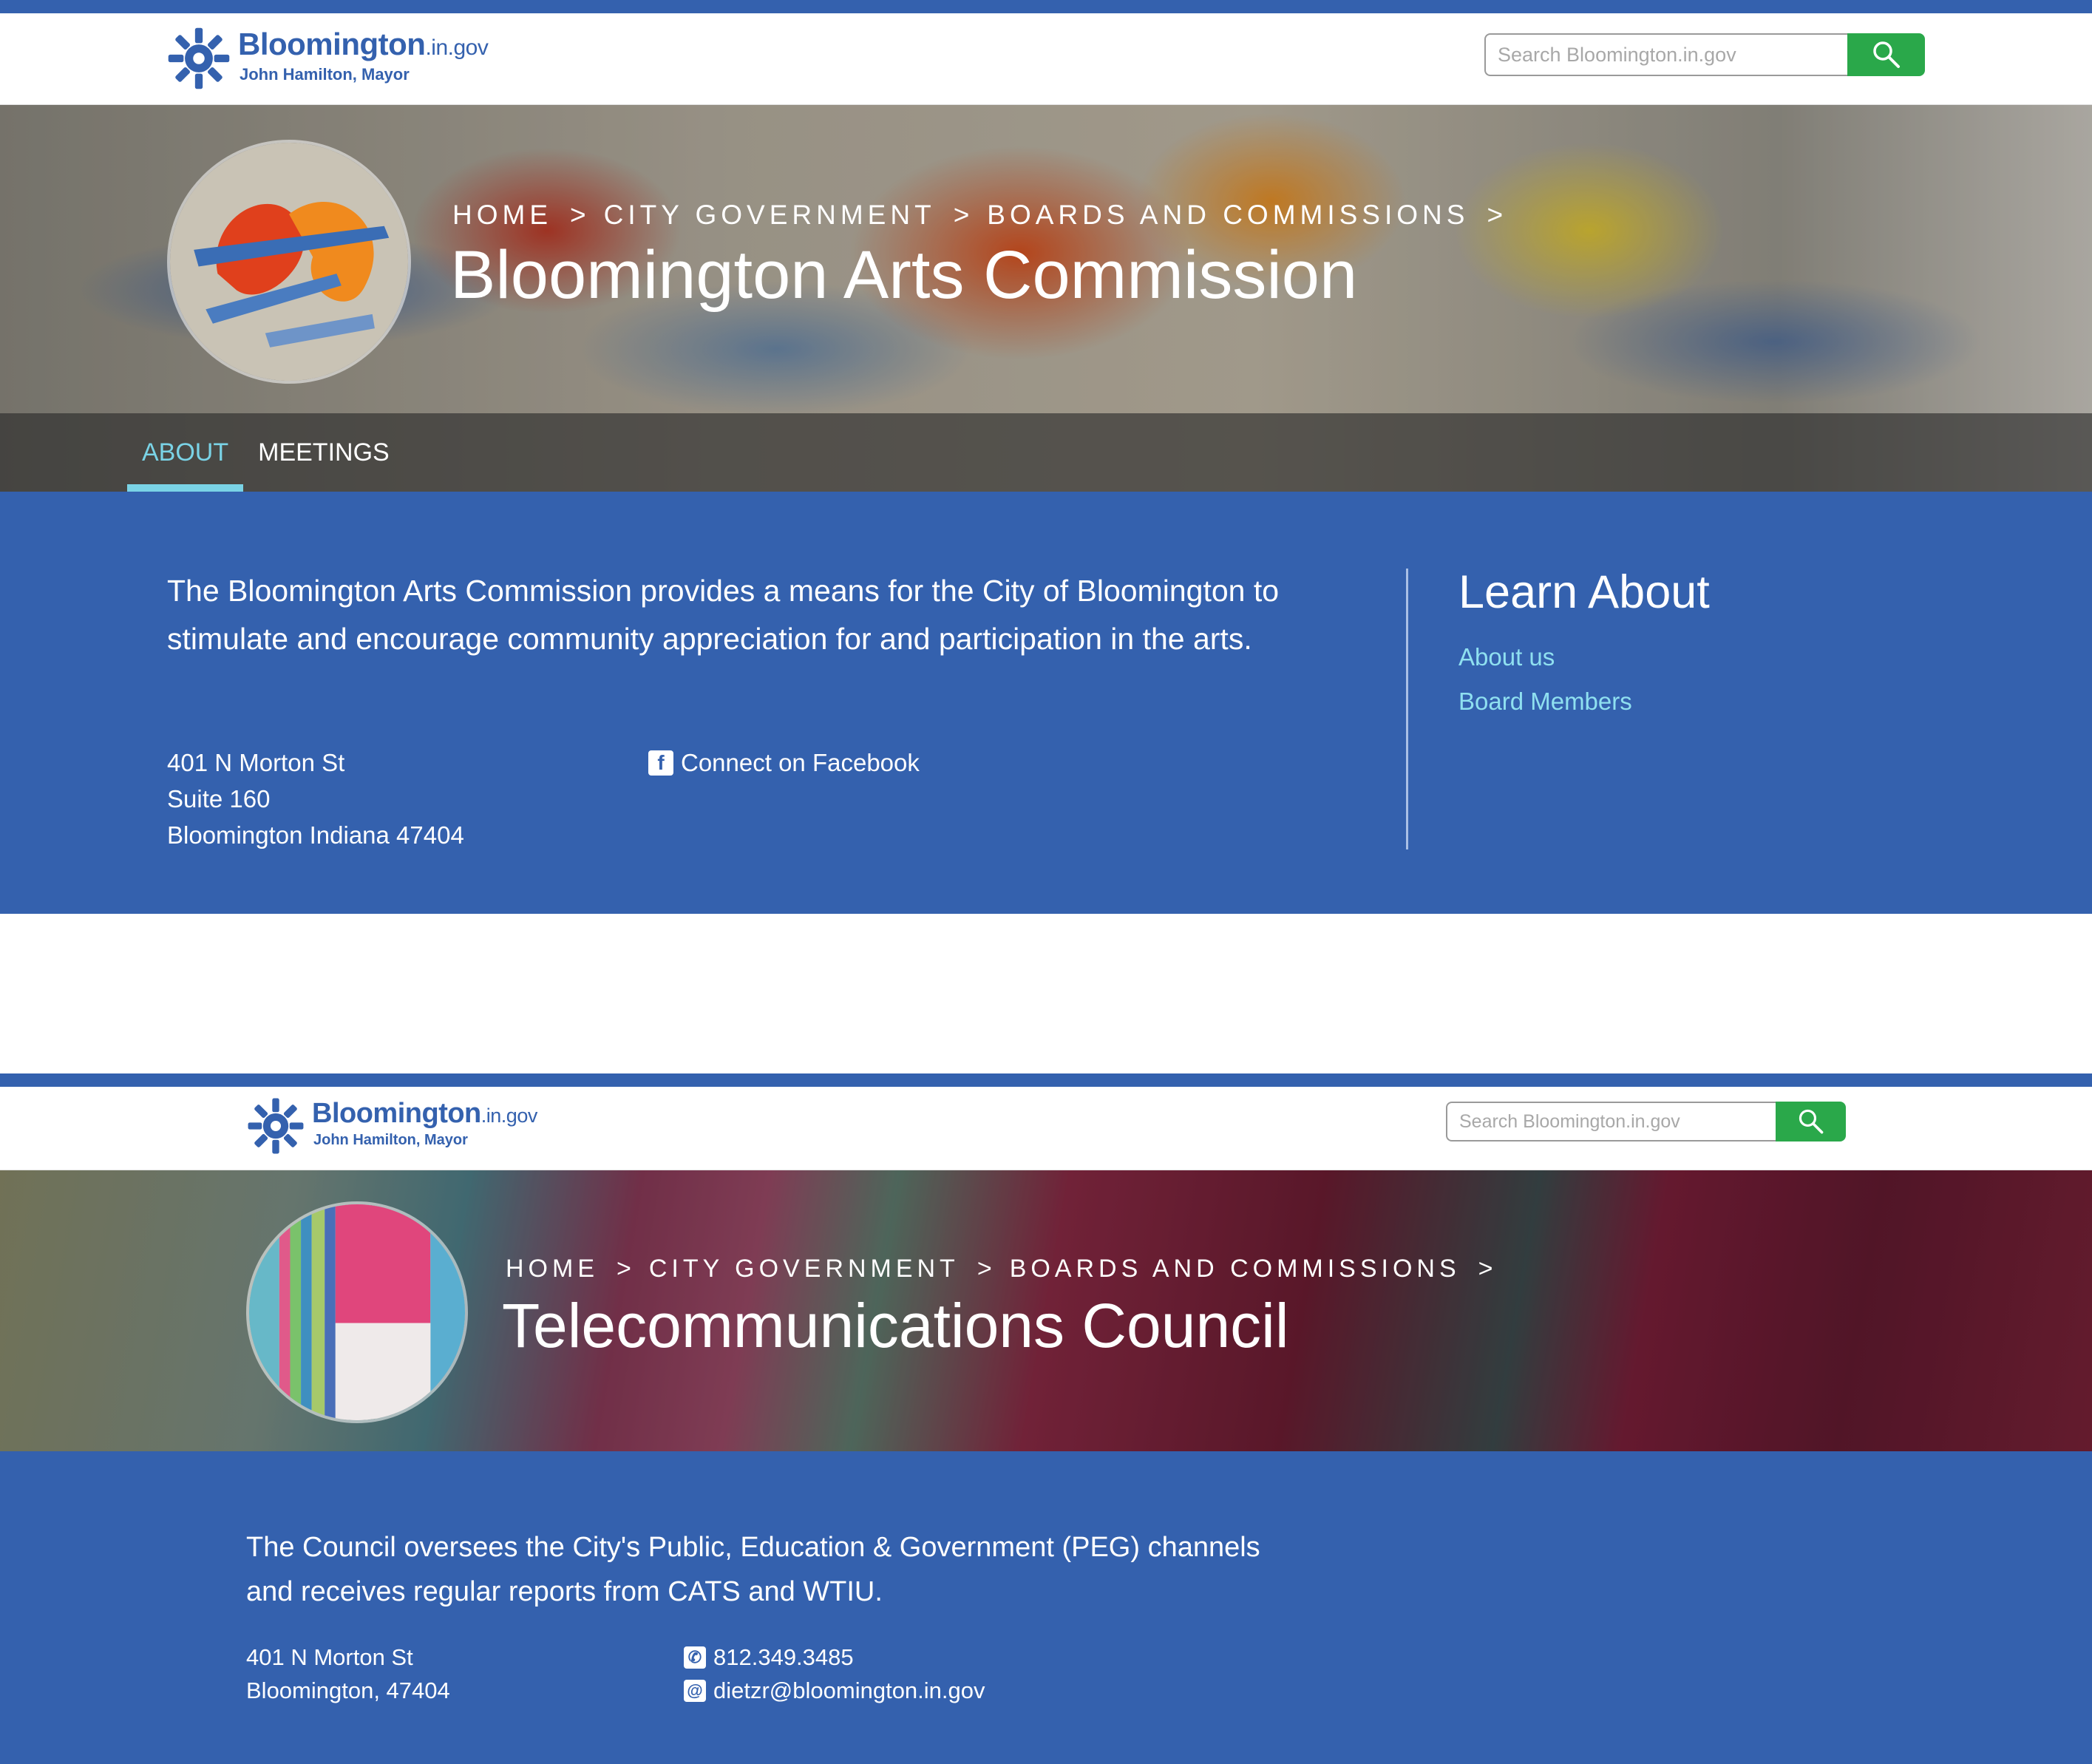 The height and width of the screenshot is (1764, 2092). Describe the element at coordinates (315, 835) in the screenshot. I see `address-line: Bloomington Indiana 47404` at that location.